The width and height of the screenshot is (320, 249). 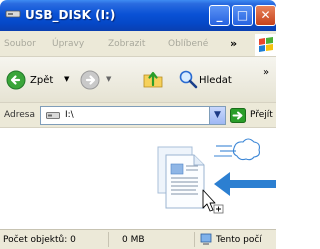 I want to click on windows-logo-icon, so click(x=266, y=45).